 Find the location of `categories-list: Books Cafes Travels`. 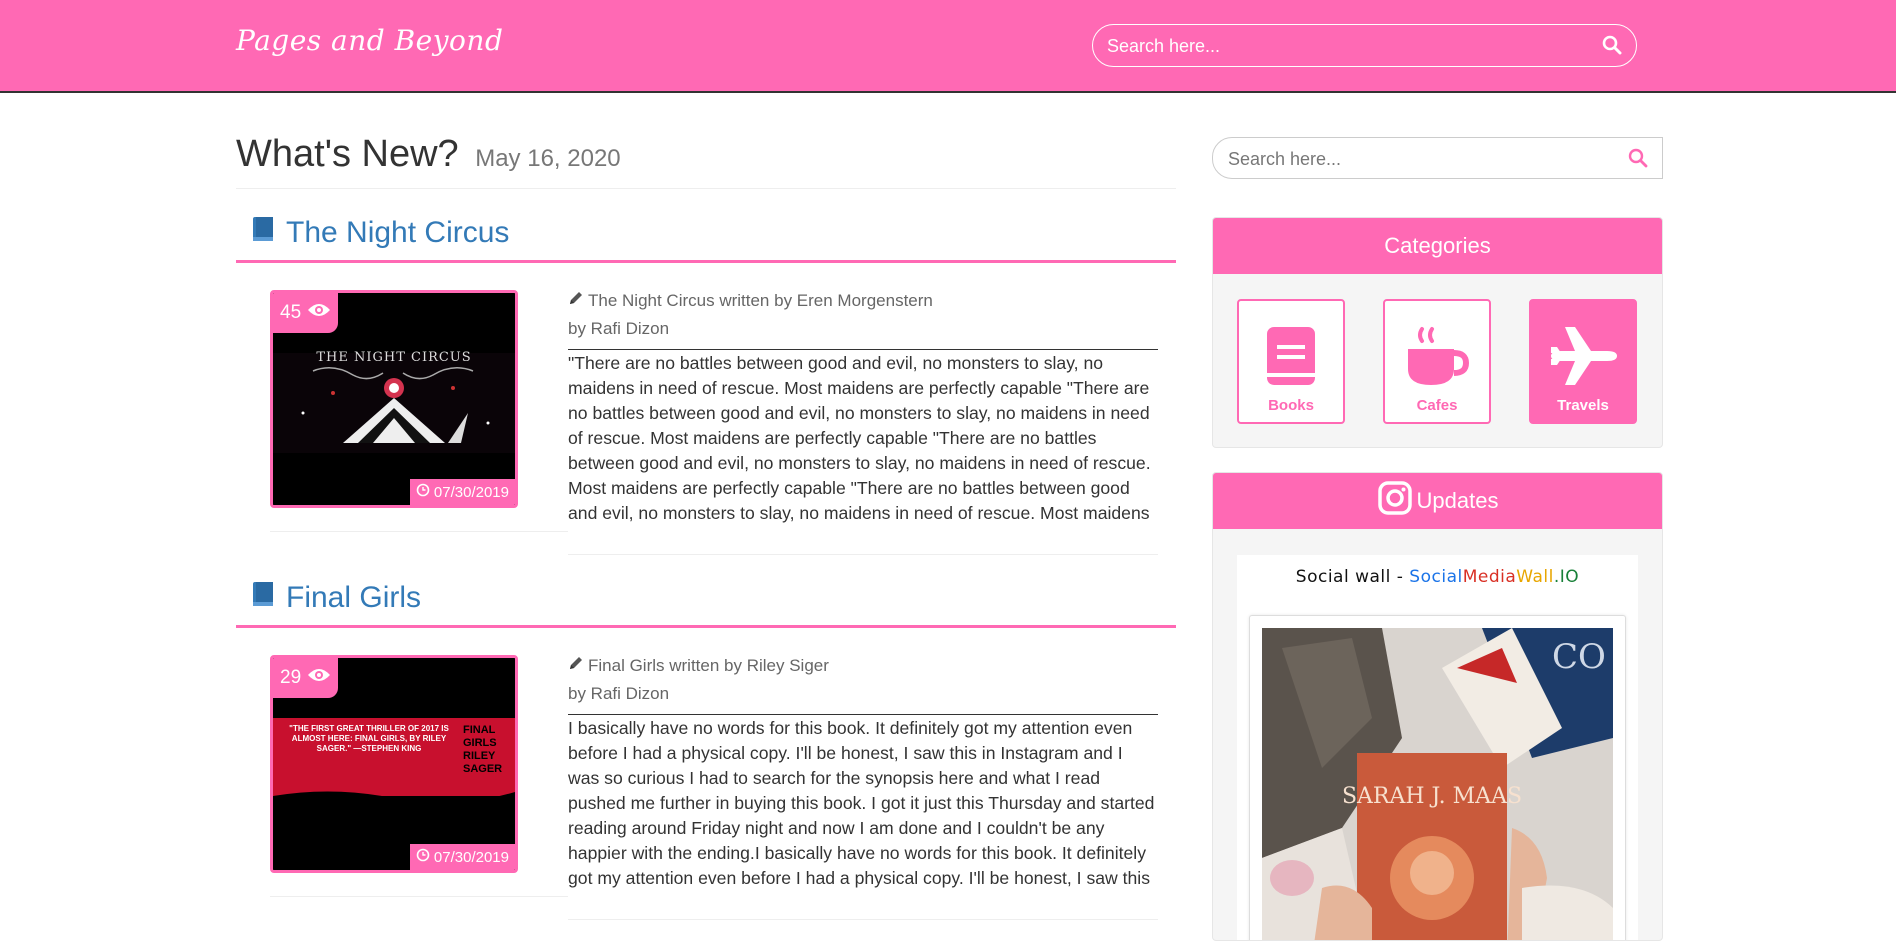

categories-list: Books Cafes Travels is located at coordinates (1437, 360).